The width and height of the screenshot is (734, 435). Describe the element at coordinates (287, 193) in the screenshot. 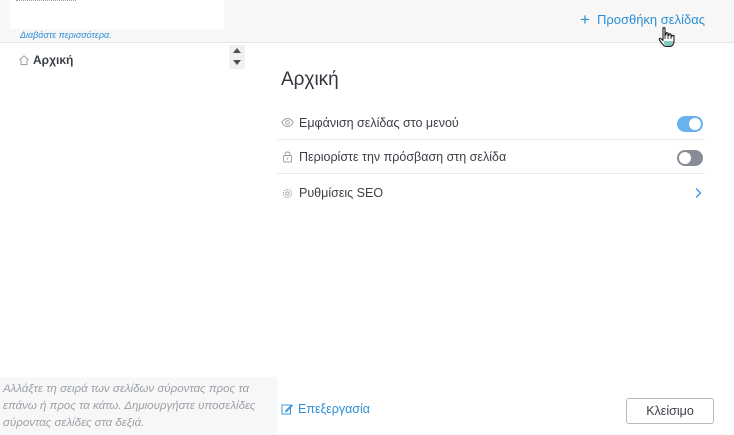

I see `gear-icon` at that location.